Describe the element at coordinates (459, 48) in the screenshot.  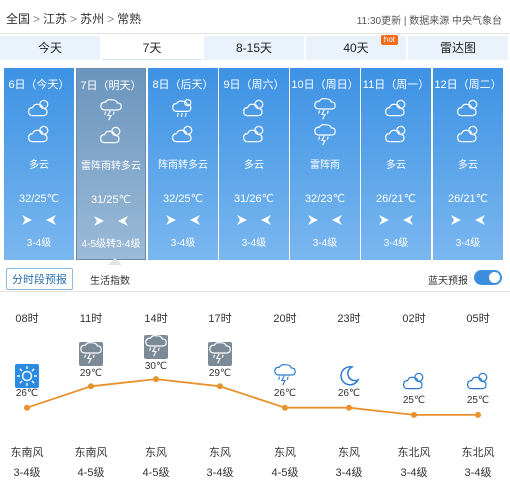
I see `tab-radar: 雷达图` at that location.